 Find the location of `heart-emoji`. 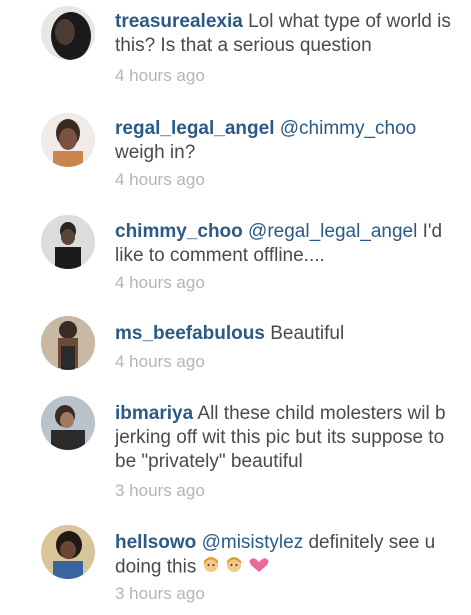

heart-emoji is located at coordinates (259, 568).